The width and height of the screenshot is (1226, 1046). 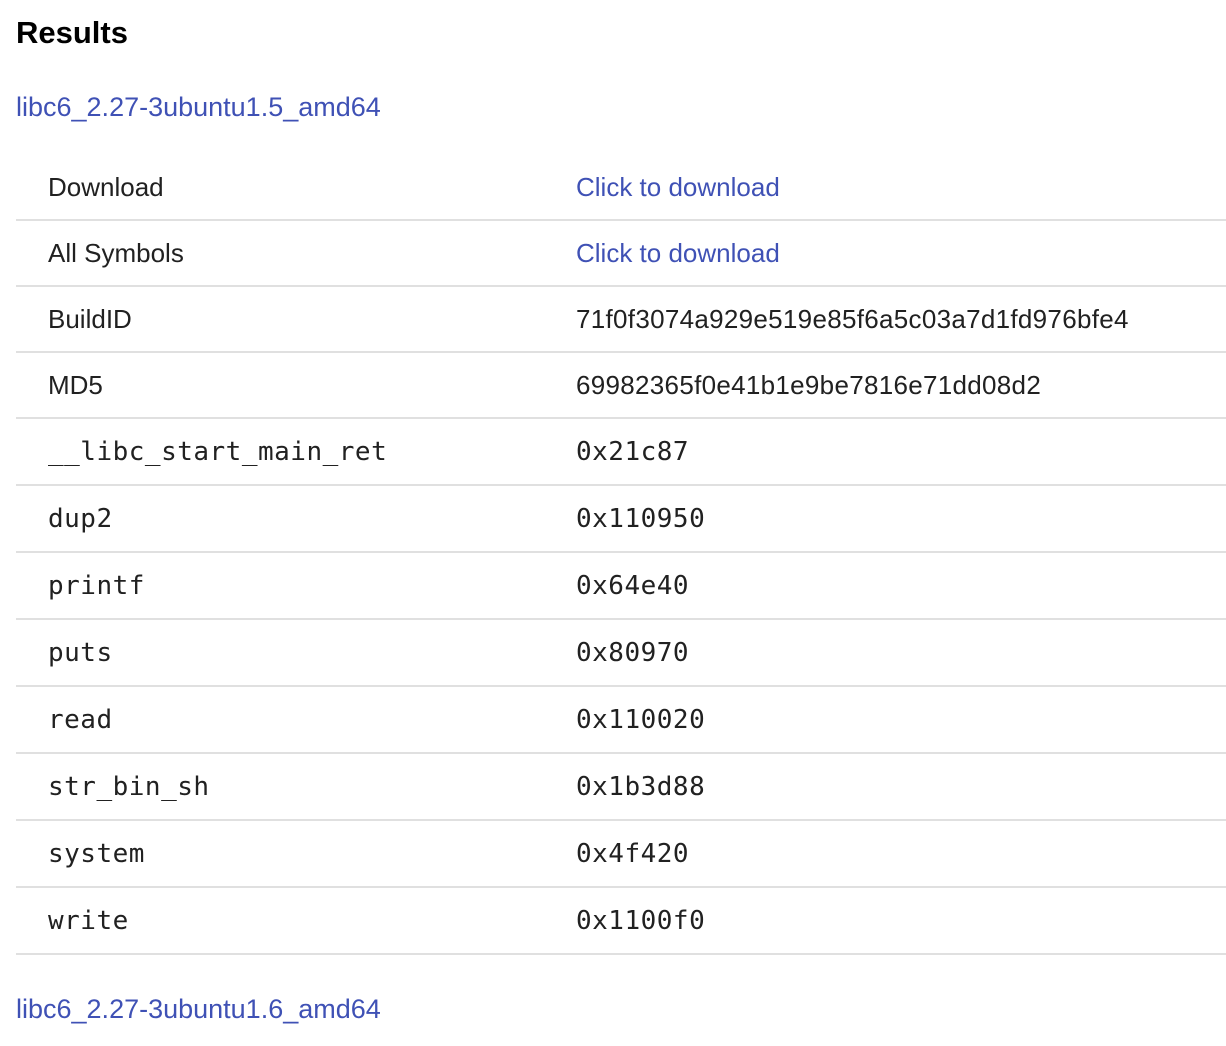 I want to click on symbol-name: __libc_start_main_ret, so click(x=296, y=452).